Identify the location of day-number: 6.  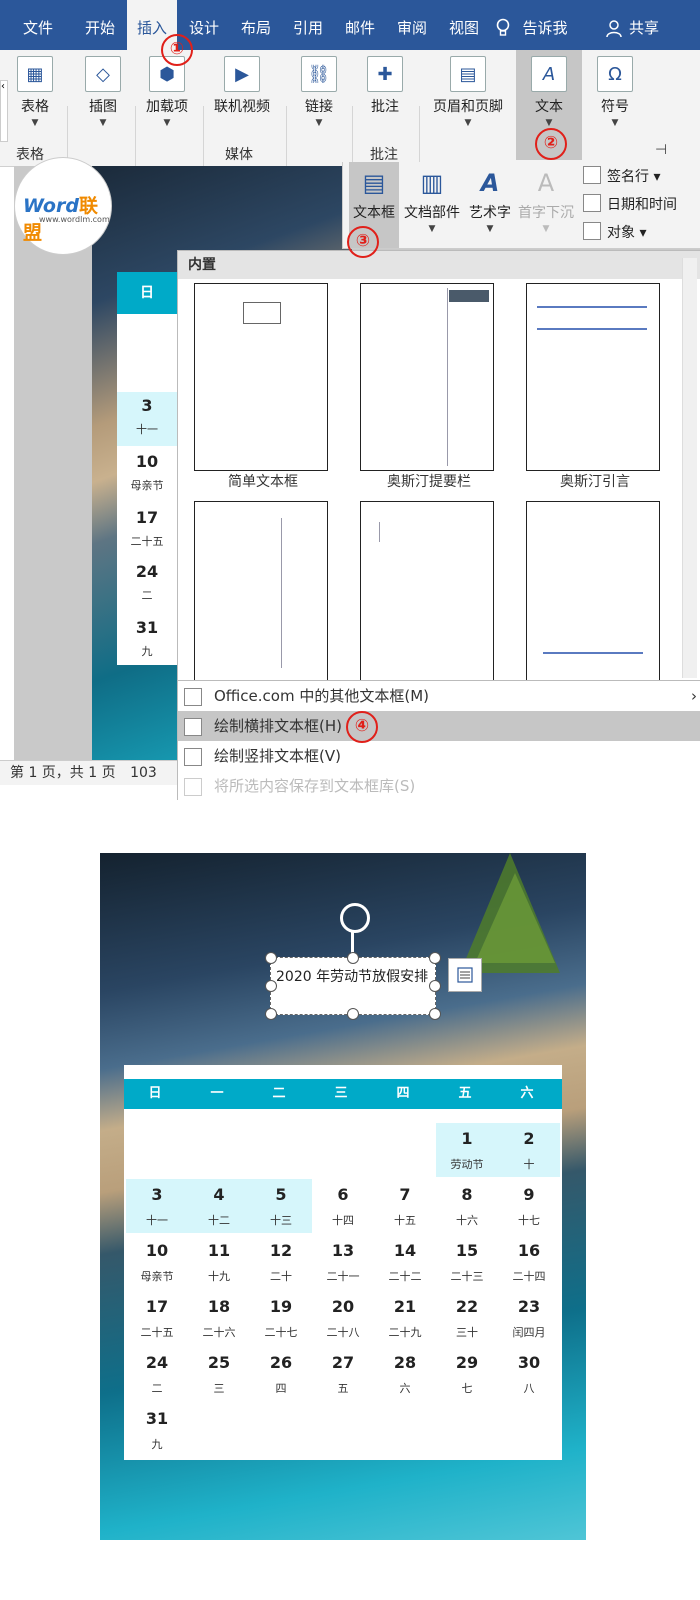
(343, 1194).